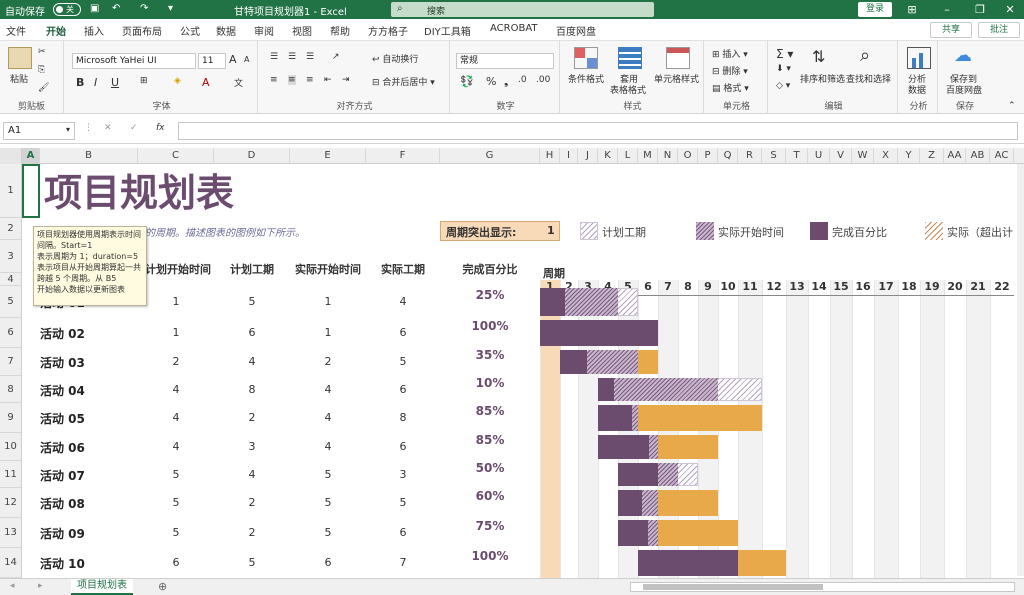  What do you see at coordinates (328, 301) in the screenshot?
I see `actual-start-value: 1` at bounding box center [328, 301].